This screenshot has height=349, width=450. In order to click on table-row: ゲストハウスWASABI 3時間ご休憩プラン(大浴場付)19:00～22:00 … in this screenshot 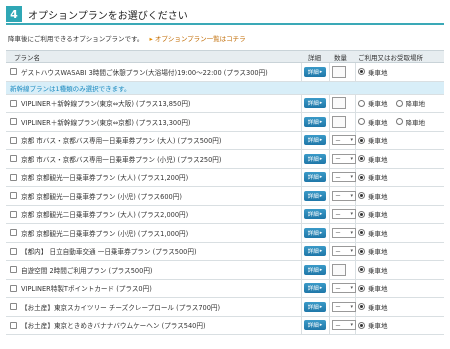, I will do `click(225, 72)`.